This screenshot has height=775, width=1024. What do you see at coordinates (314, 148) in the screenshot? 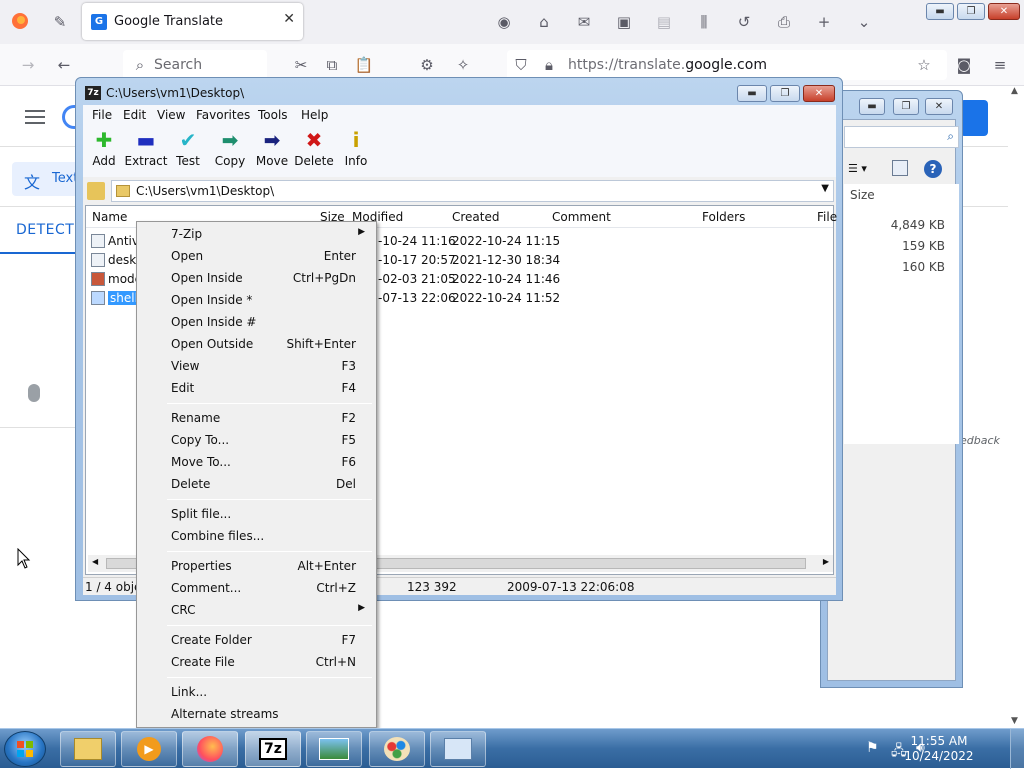
I see `delete-button: ✖ Delete` at bounding box center [314, 148].